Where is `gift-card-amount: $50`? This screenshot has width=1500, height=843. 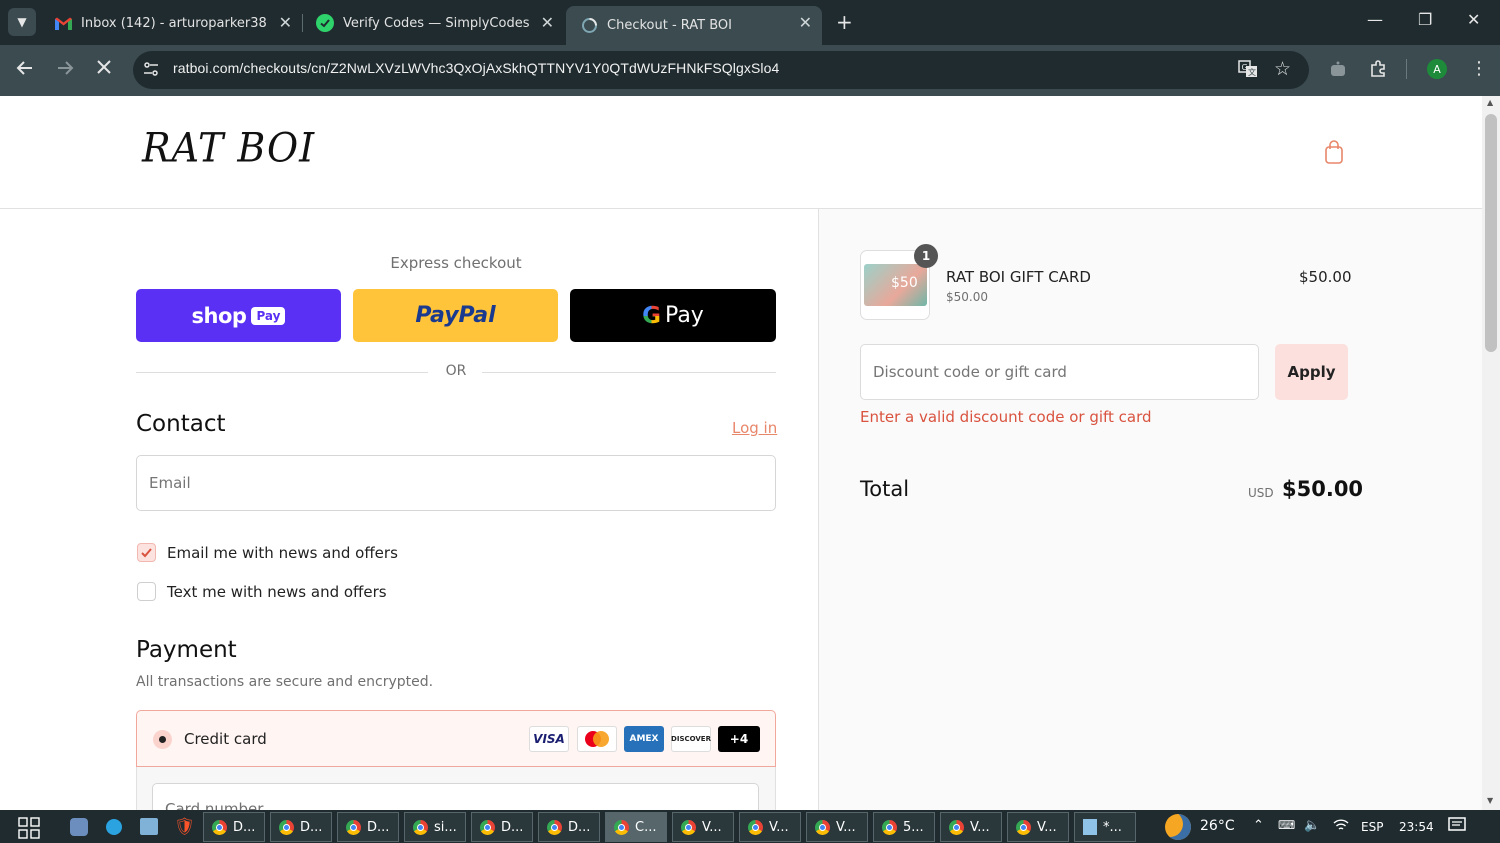 gift-card-amount: $50 is located at coordinates (904, 283).